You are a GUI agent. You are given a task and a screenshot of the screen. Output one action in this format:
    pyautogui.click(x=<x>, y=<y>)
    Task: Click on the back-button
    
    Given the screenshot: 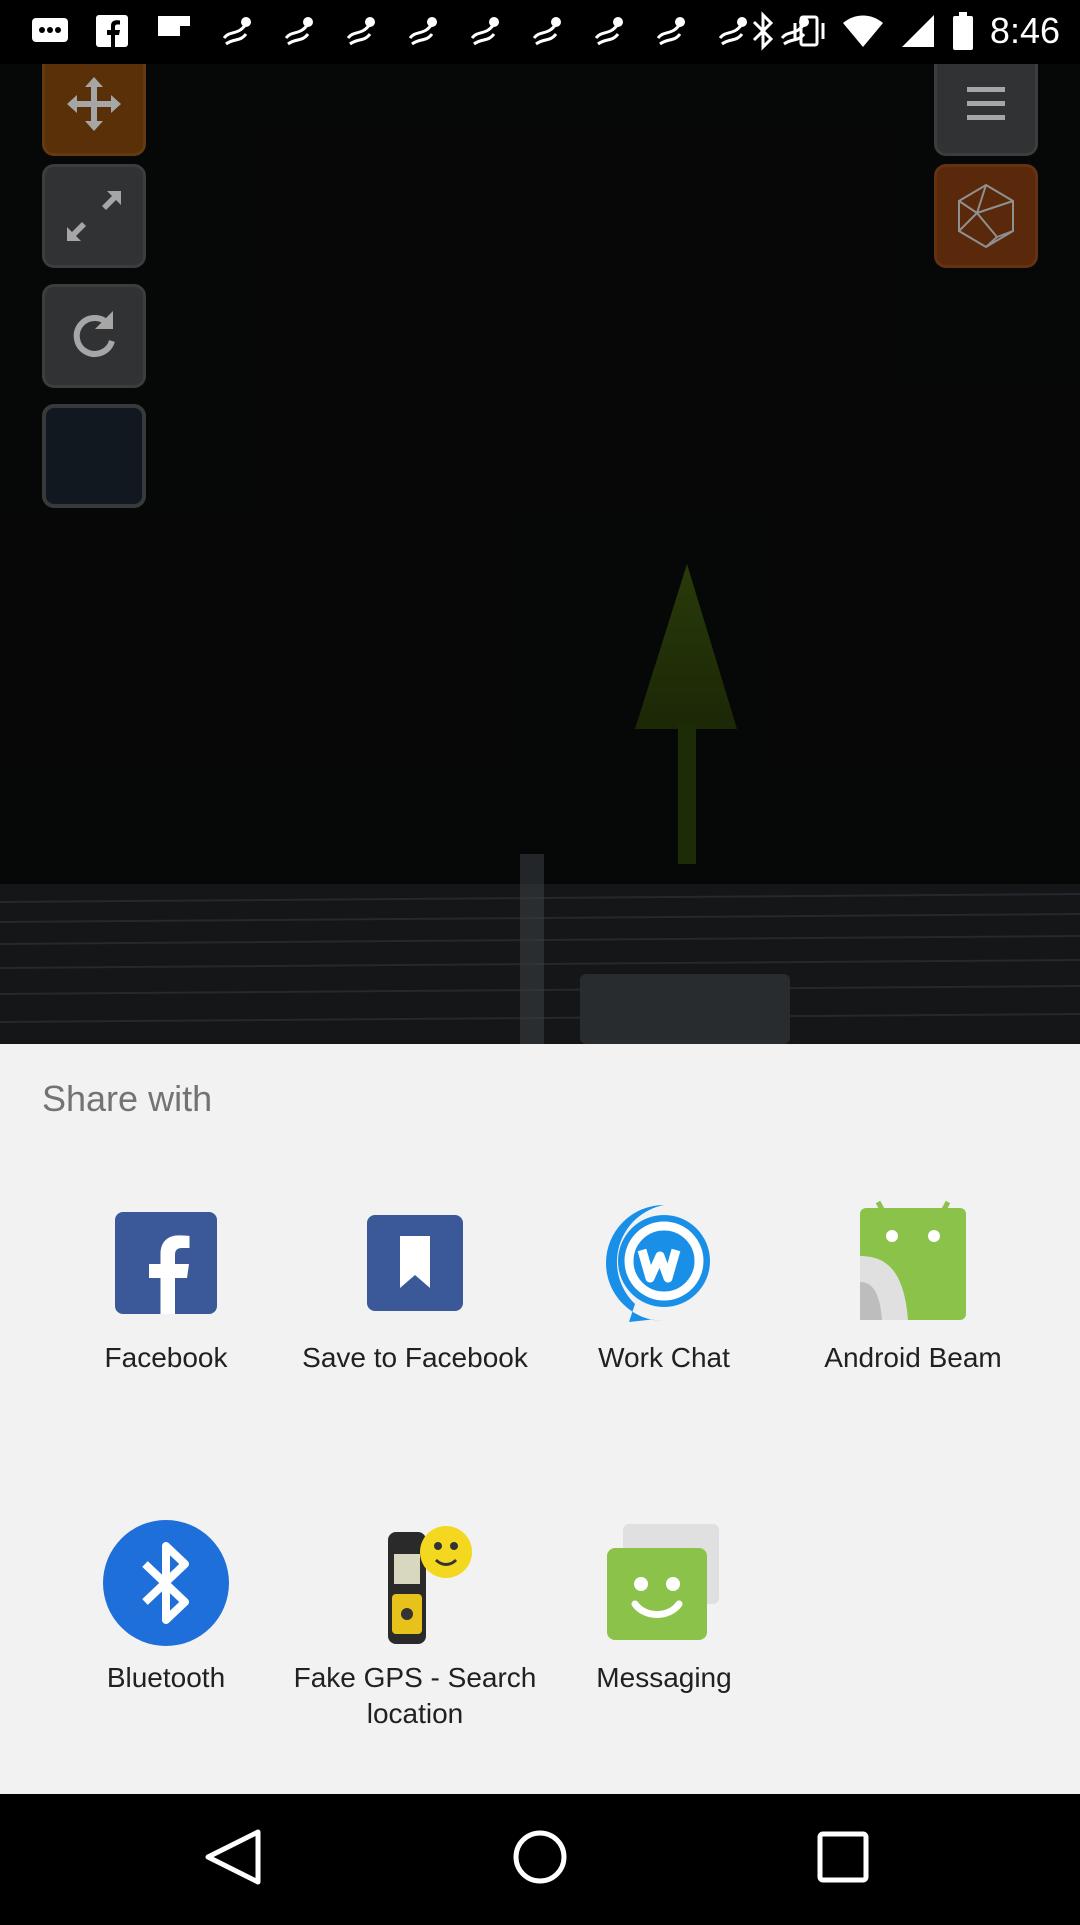 What is the action you would take?
    pyautogui.click(x=233, y=1857)
    